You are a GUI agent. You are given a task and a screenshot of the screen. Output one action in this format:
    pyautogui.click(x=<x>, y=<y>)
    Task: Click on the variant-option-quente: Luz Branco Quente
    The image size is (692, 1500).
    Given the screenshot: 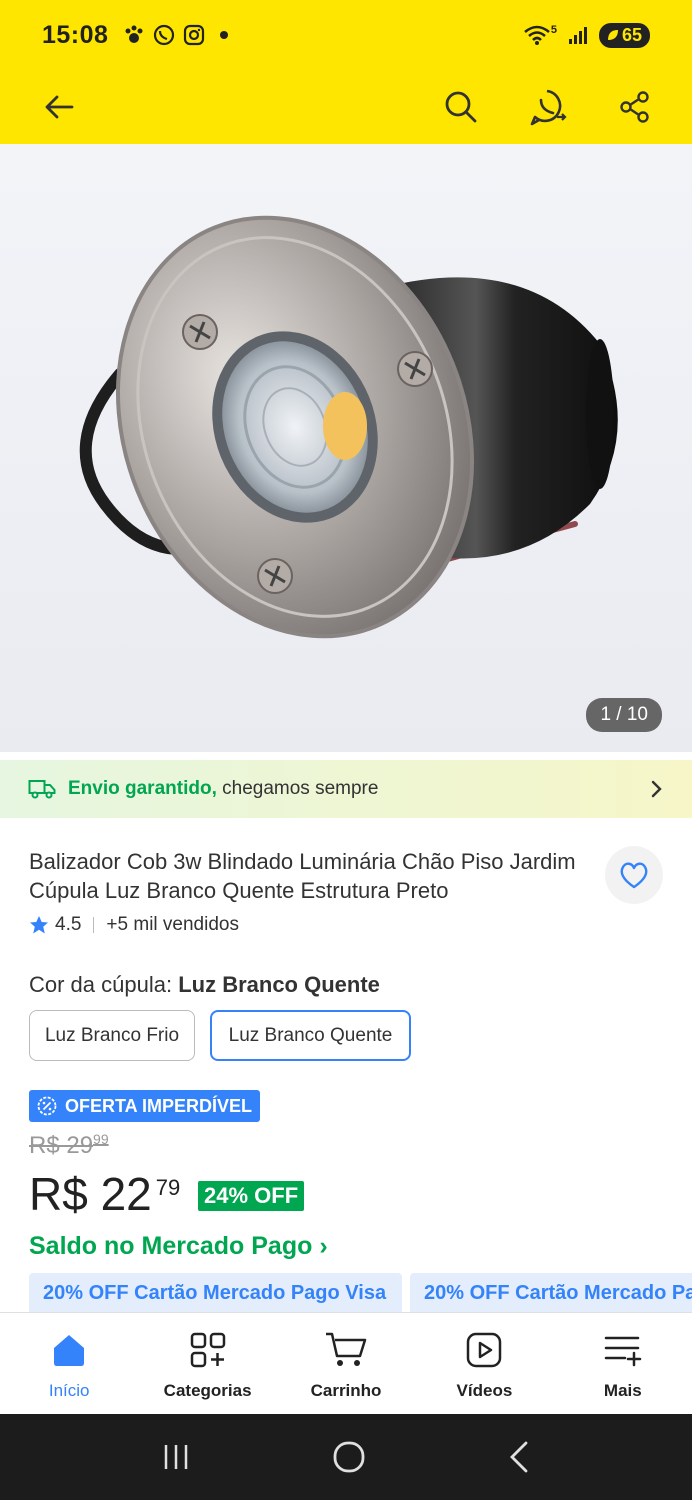 What is the action you would take?
    pyautogui.click(x=310, y=1035)
    